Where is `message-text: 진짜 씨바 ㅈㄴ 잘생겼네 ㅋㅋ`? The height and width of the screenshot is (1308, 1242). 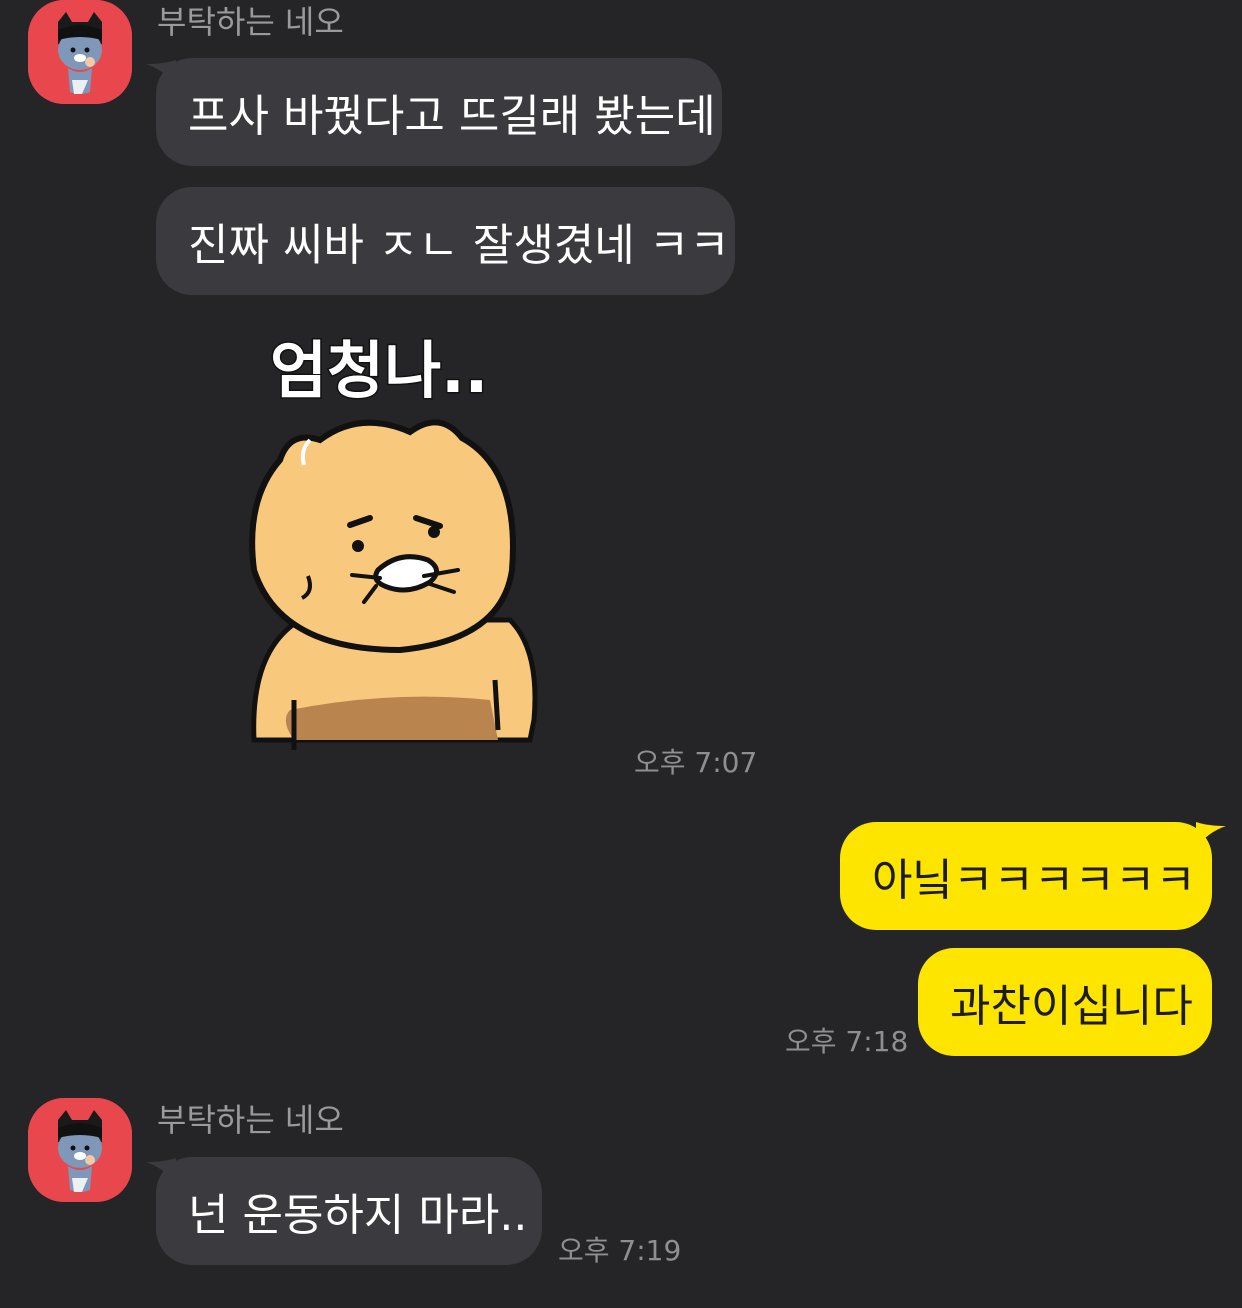
message-text: 진짜 씨바 ㅈㄴ 잘생겼네 ㅋㅋ is located at coordinates (459, 245).